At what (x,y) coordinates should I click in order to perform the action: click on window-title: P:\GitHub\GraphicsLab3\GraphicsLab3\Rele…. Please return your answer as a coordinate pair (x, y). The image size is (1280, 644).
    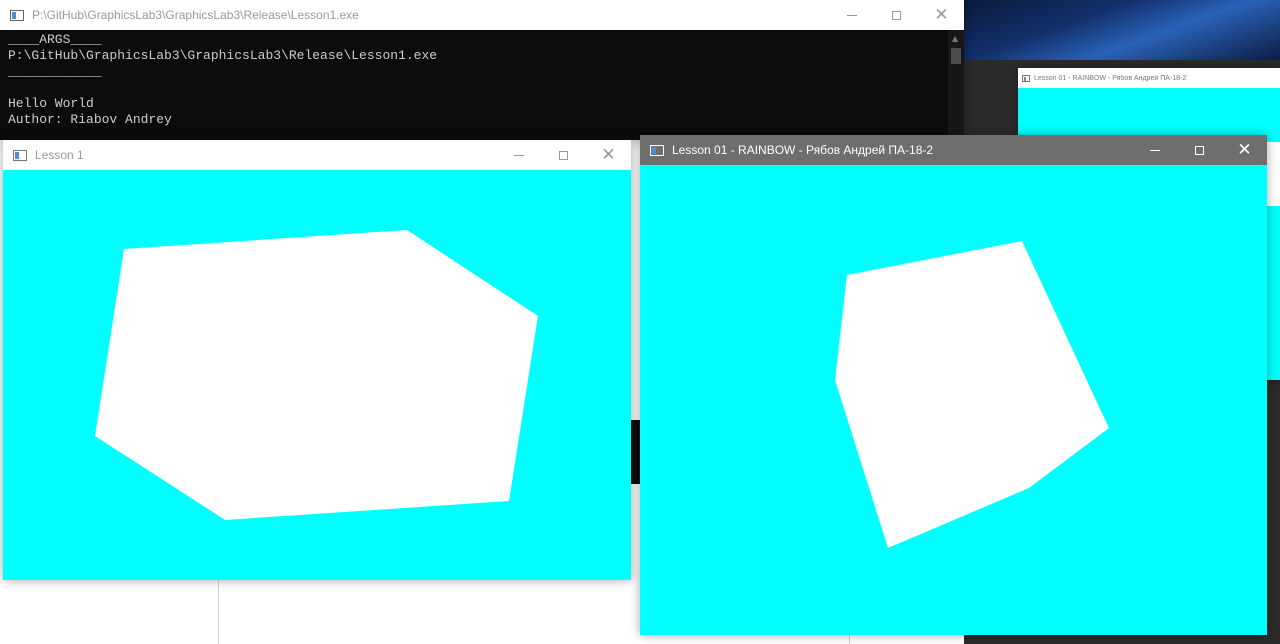
    Looking at the image, I should click on (195, 15).